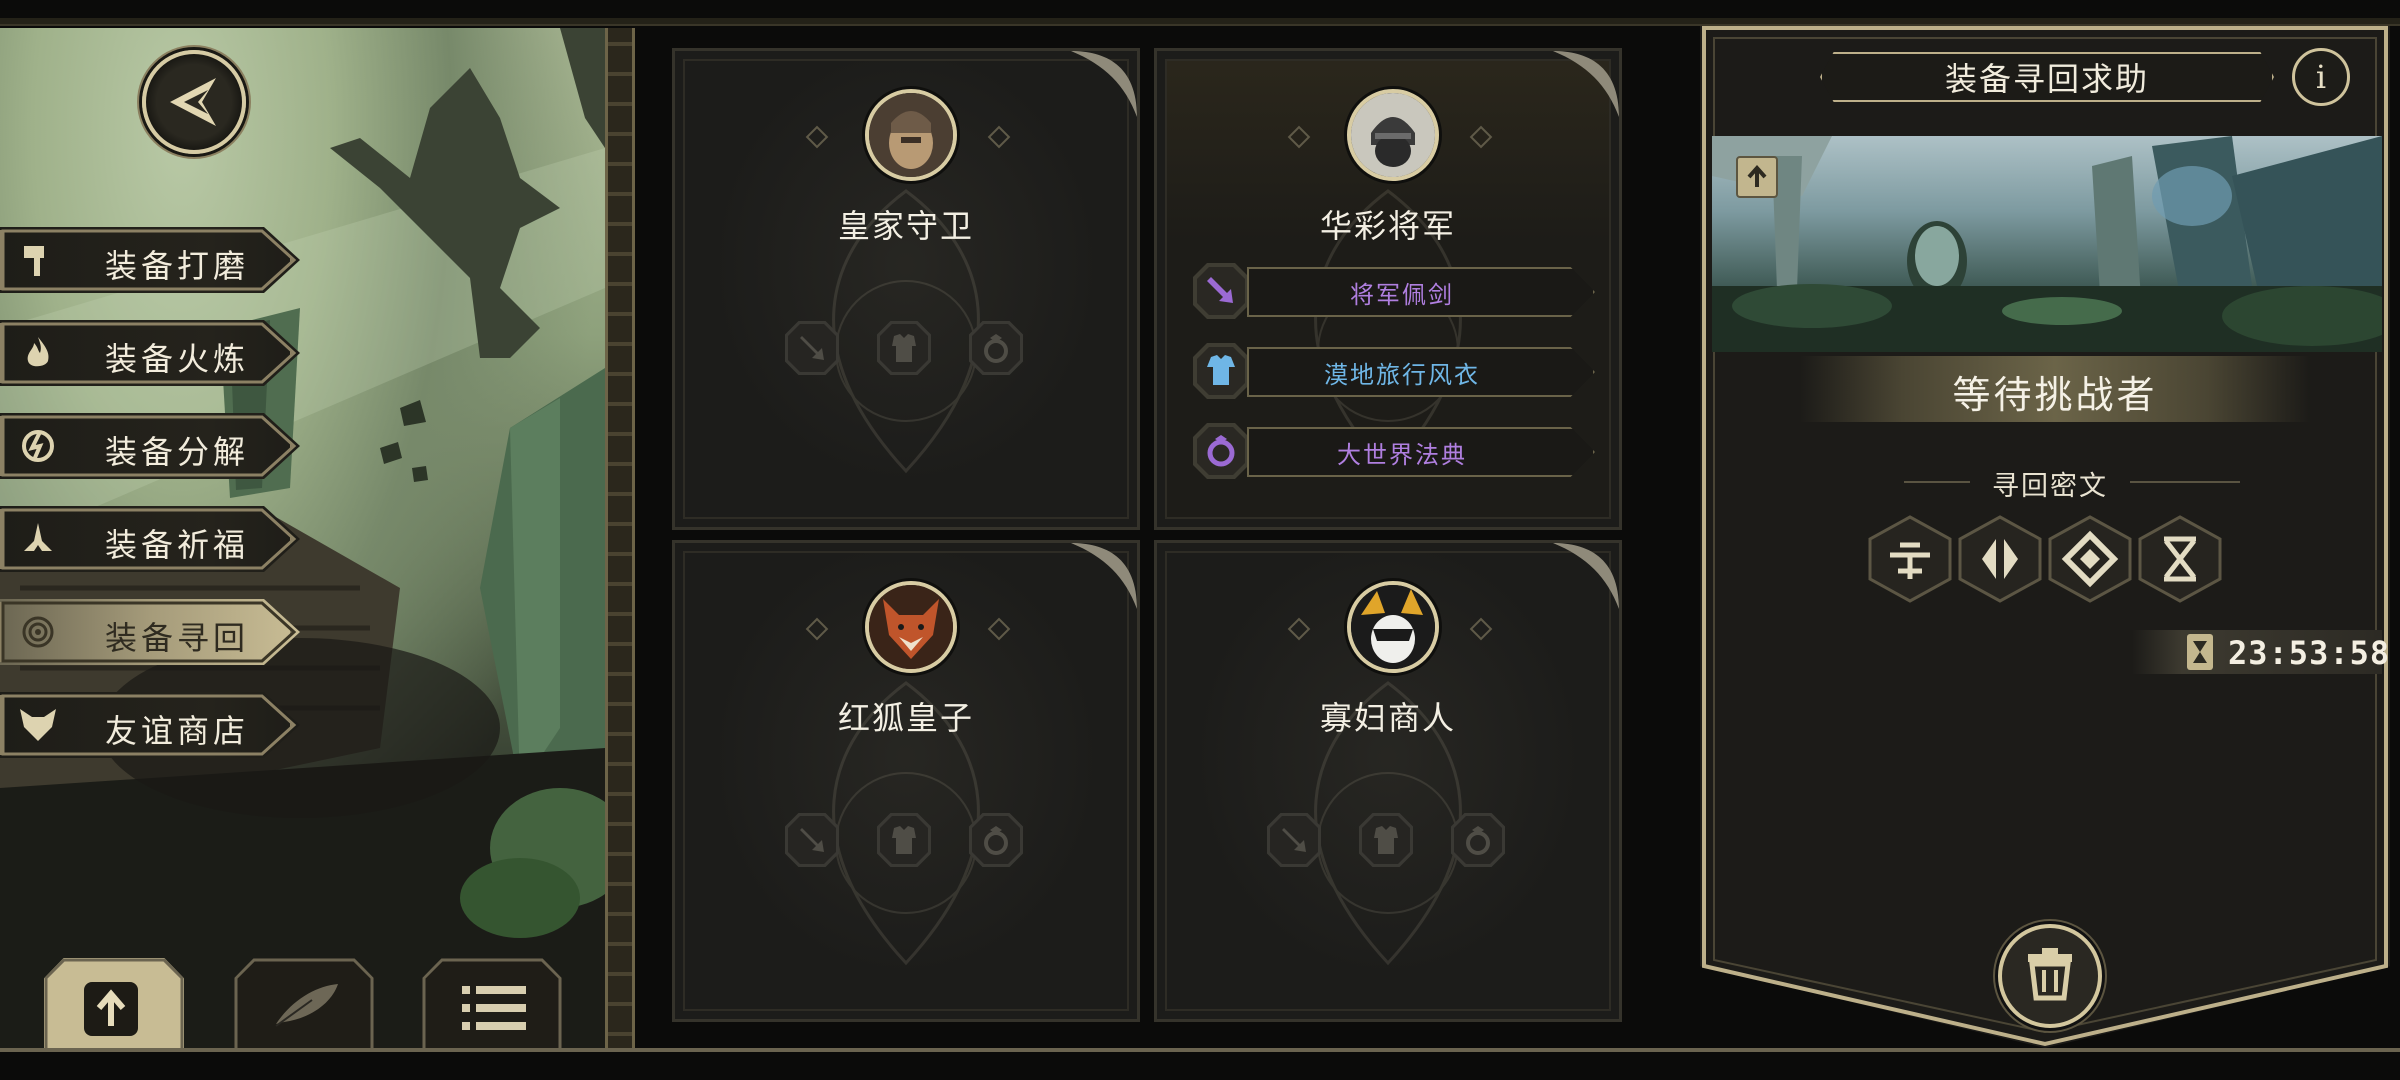 The height and width of the screenshot is (1080, 2400). I want to click on hourglass-icon, so click(2200, 652).